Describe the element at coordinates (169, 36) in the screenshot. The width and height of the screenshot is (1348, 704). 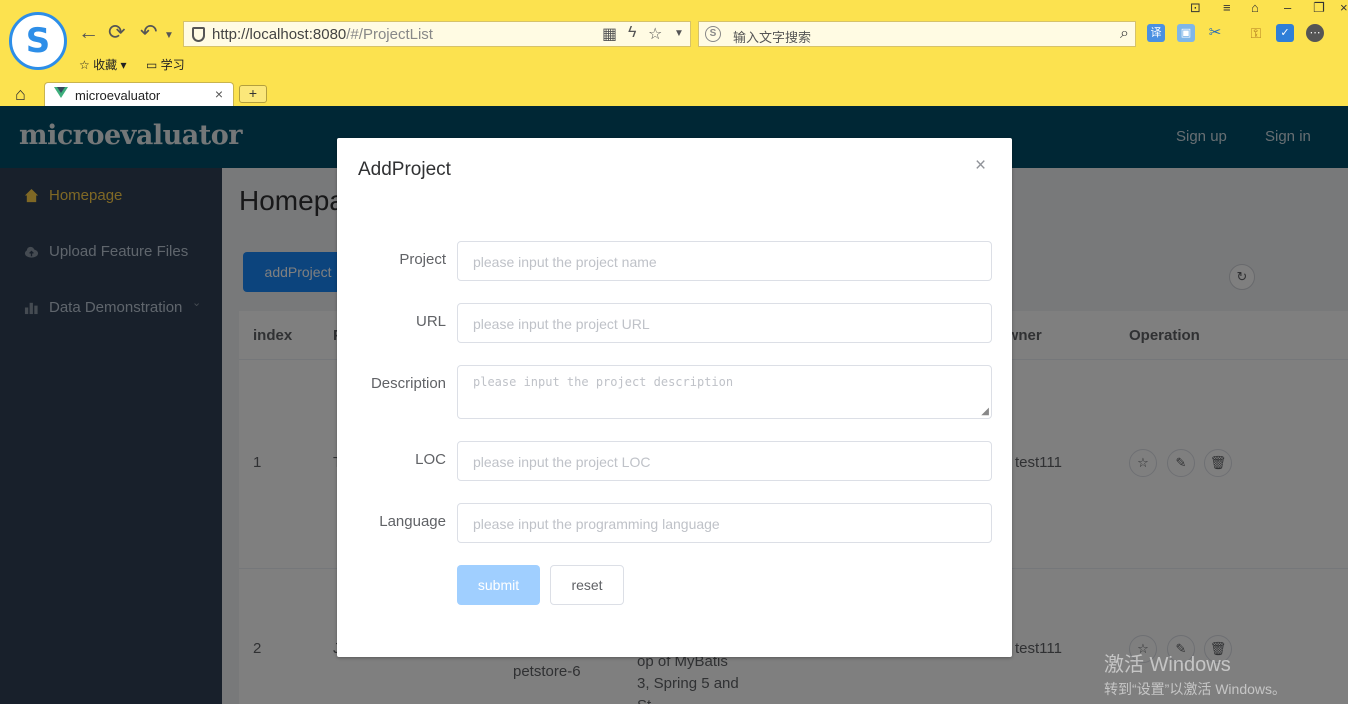
I see `undo-dropdown-icon: ▼` at that location.